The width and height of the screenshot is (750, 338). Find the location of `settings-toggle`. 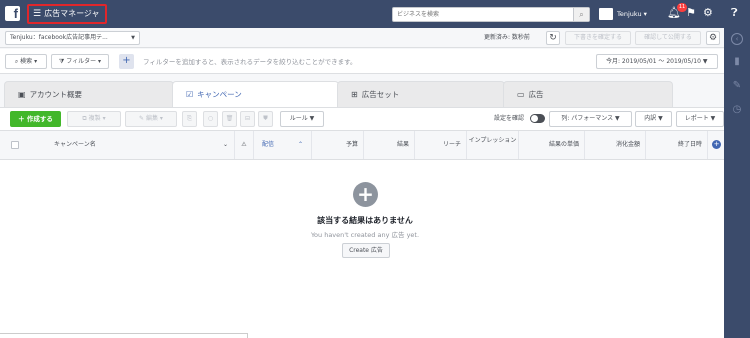

settings-toggle is located at coordinates (537, 118).